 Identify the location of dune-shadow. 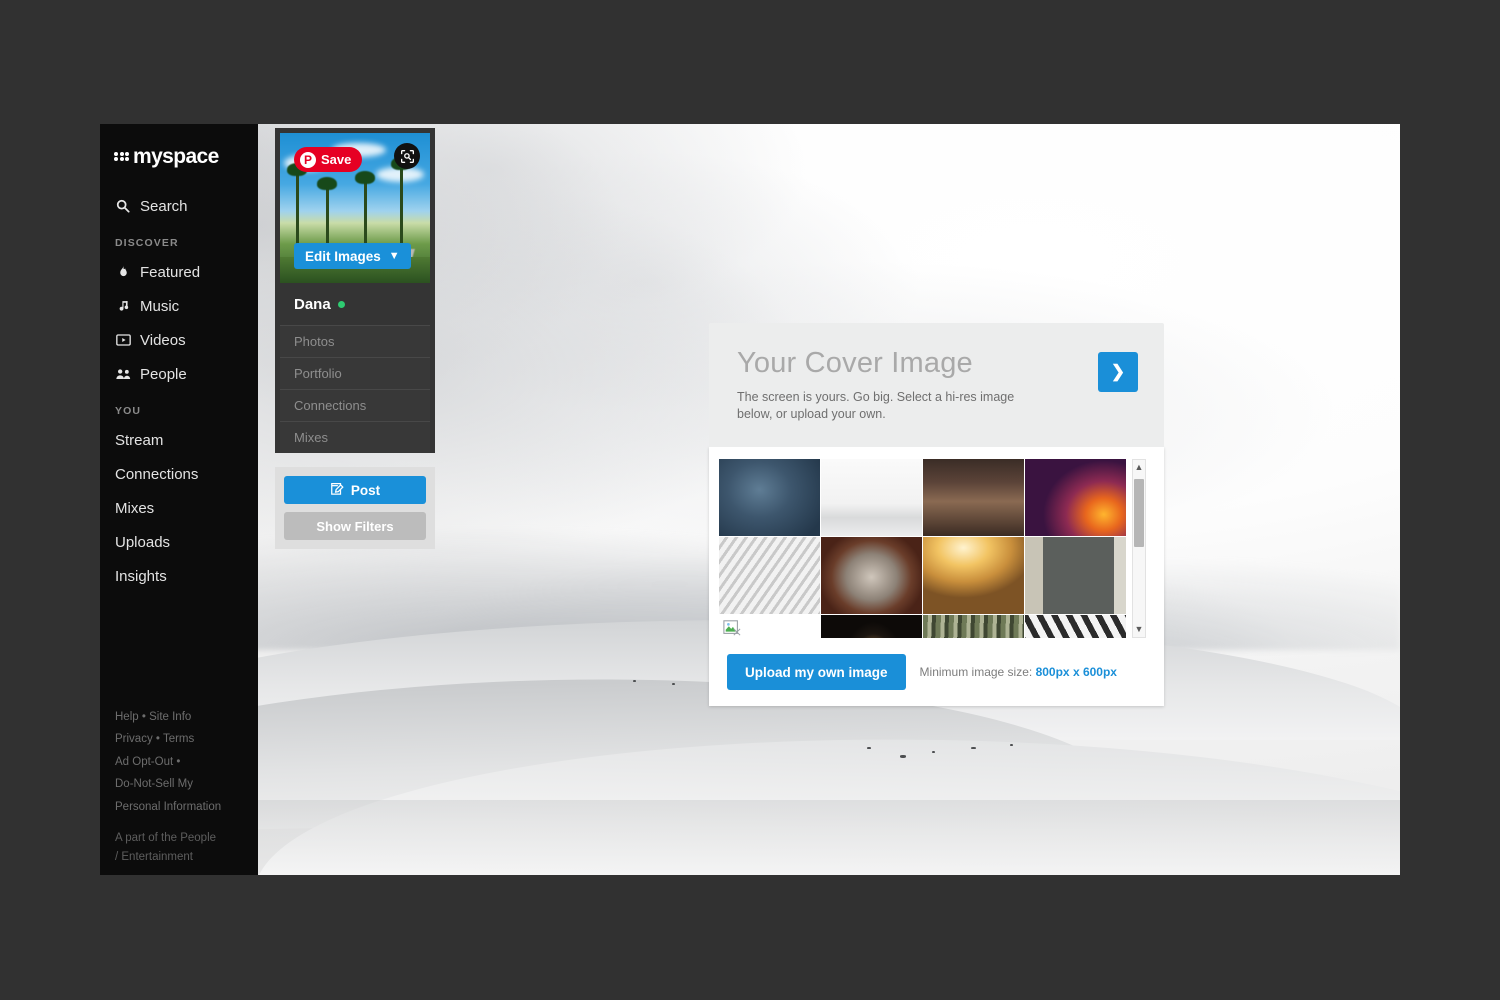
(750, 837).